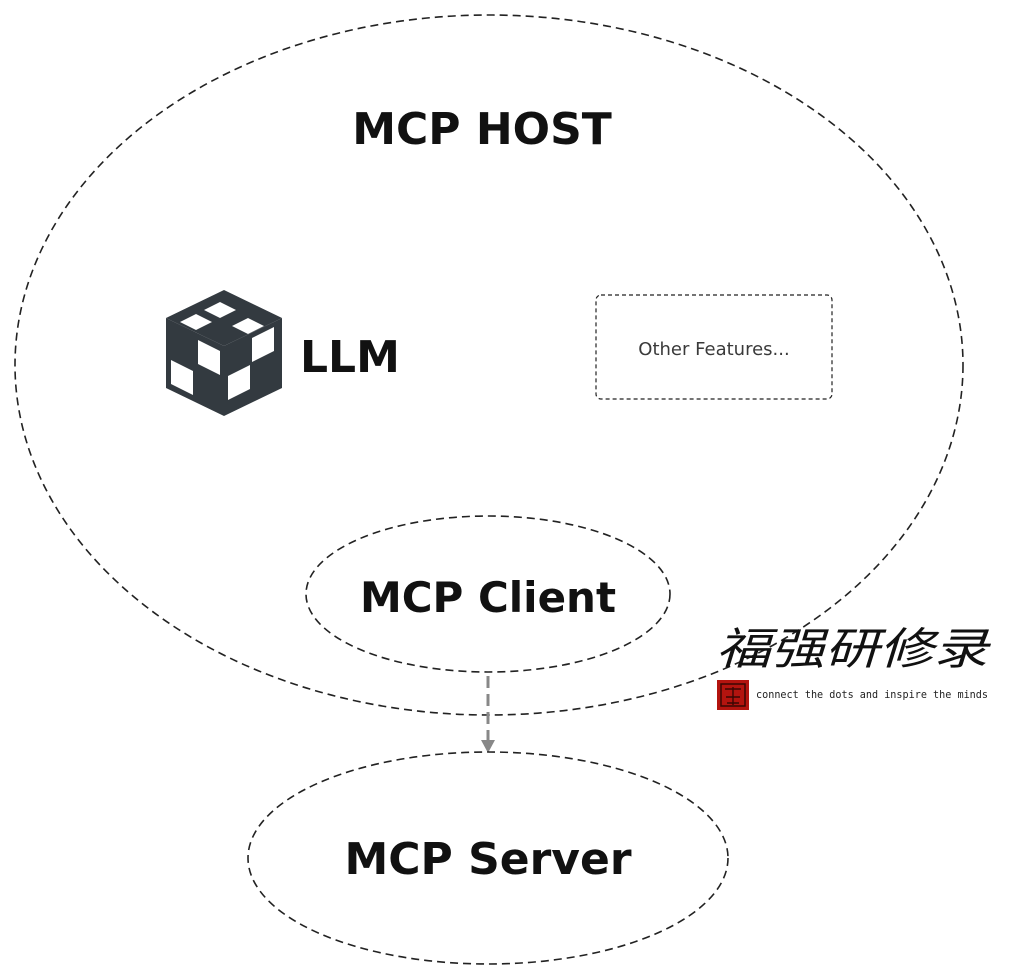  Describe the element at coordinates (350, 357) in the screenshot. I see `llm-label: LLM` at that location.